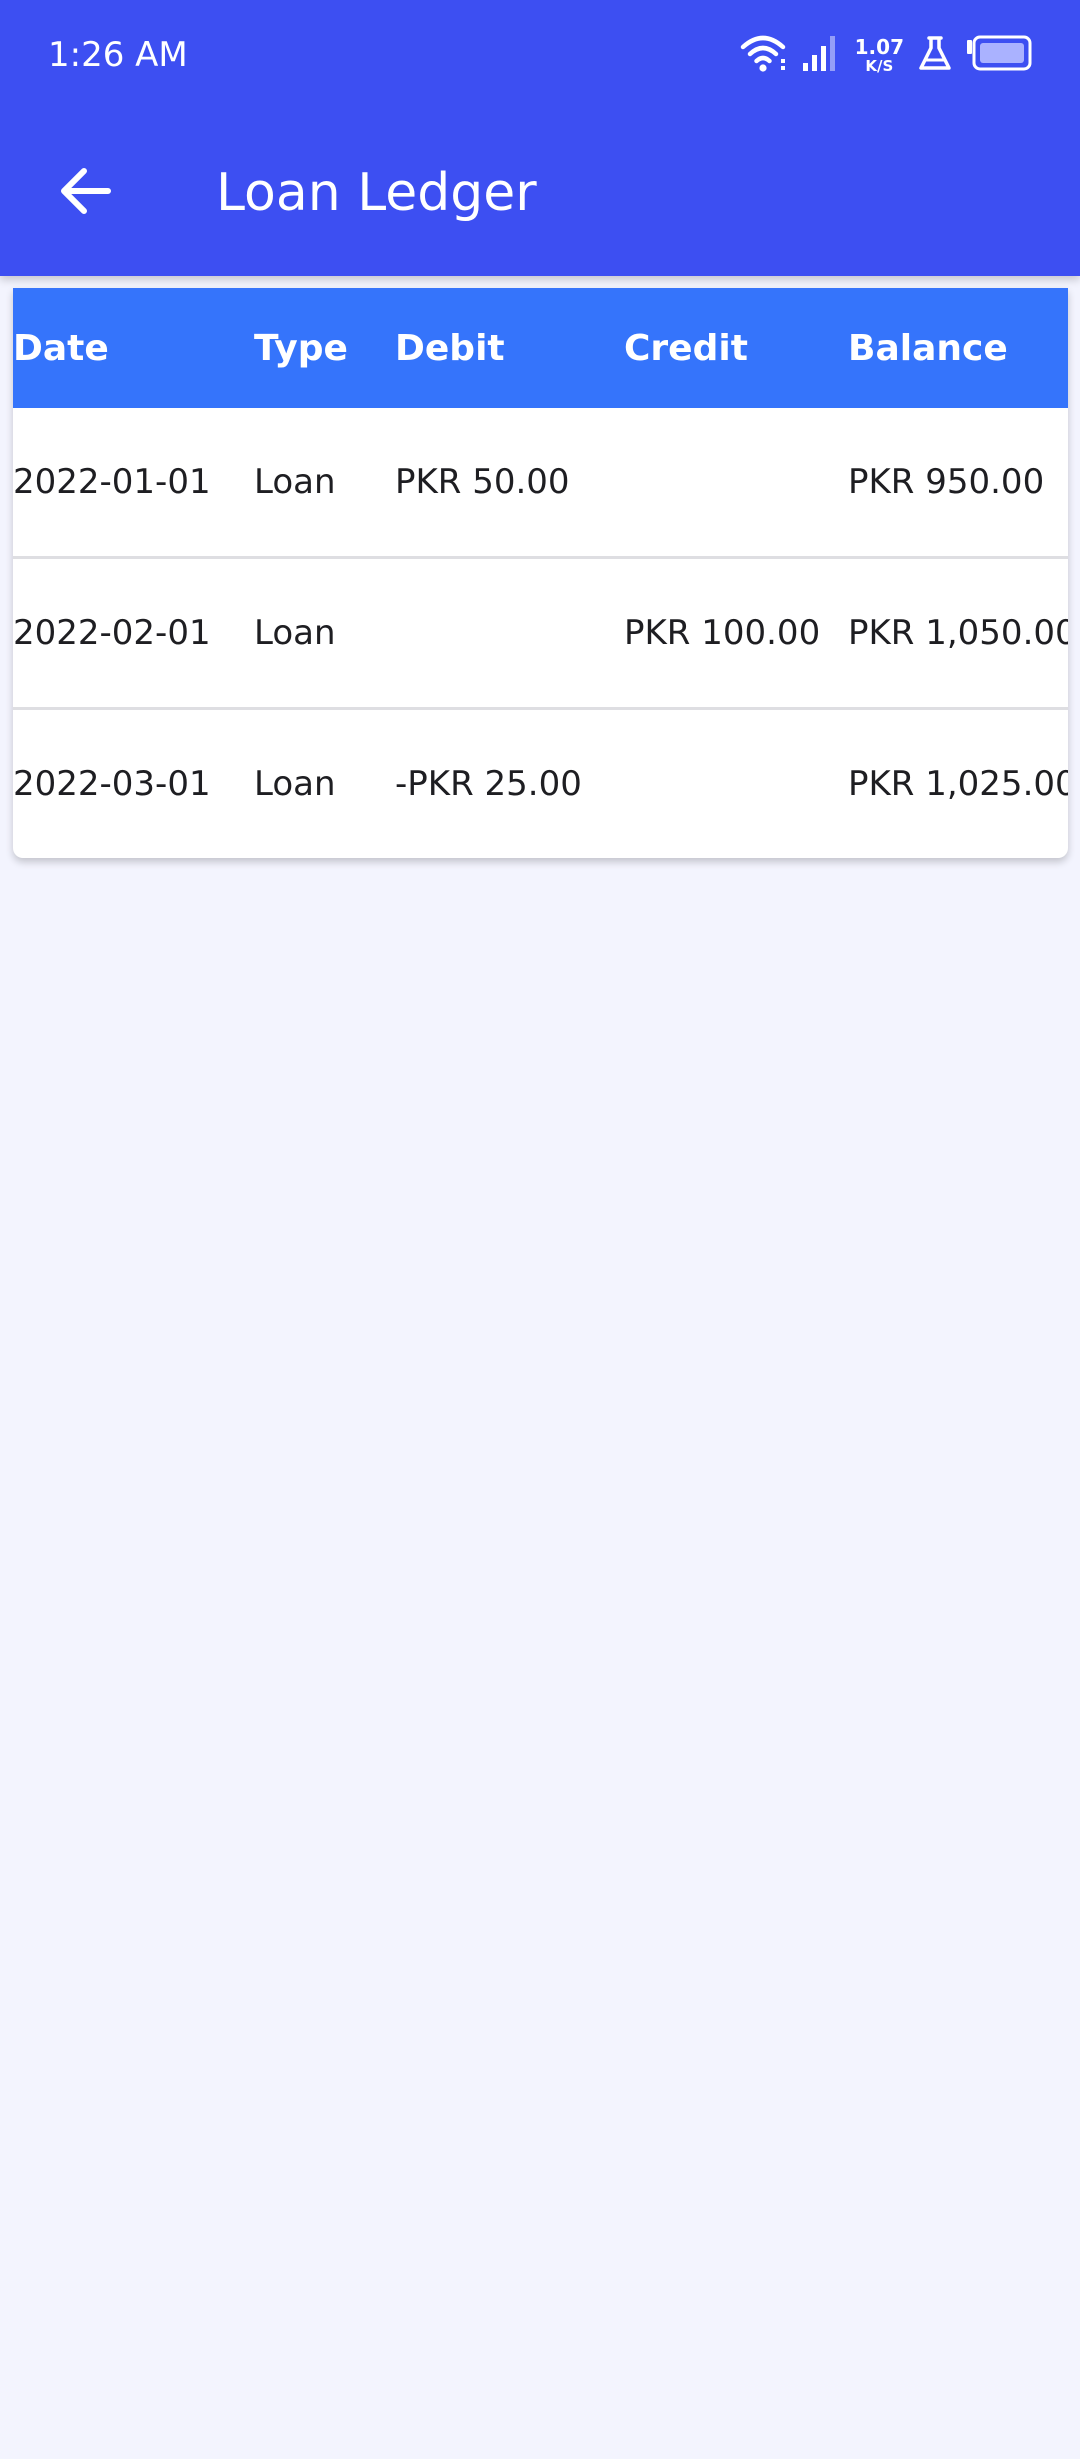 The image size is (1080, 2459). I want to click on cell-balance: PKR 950.00, so click(946, 482).